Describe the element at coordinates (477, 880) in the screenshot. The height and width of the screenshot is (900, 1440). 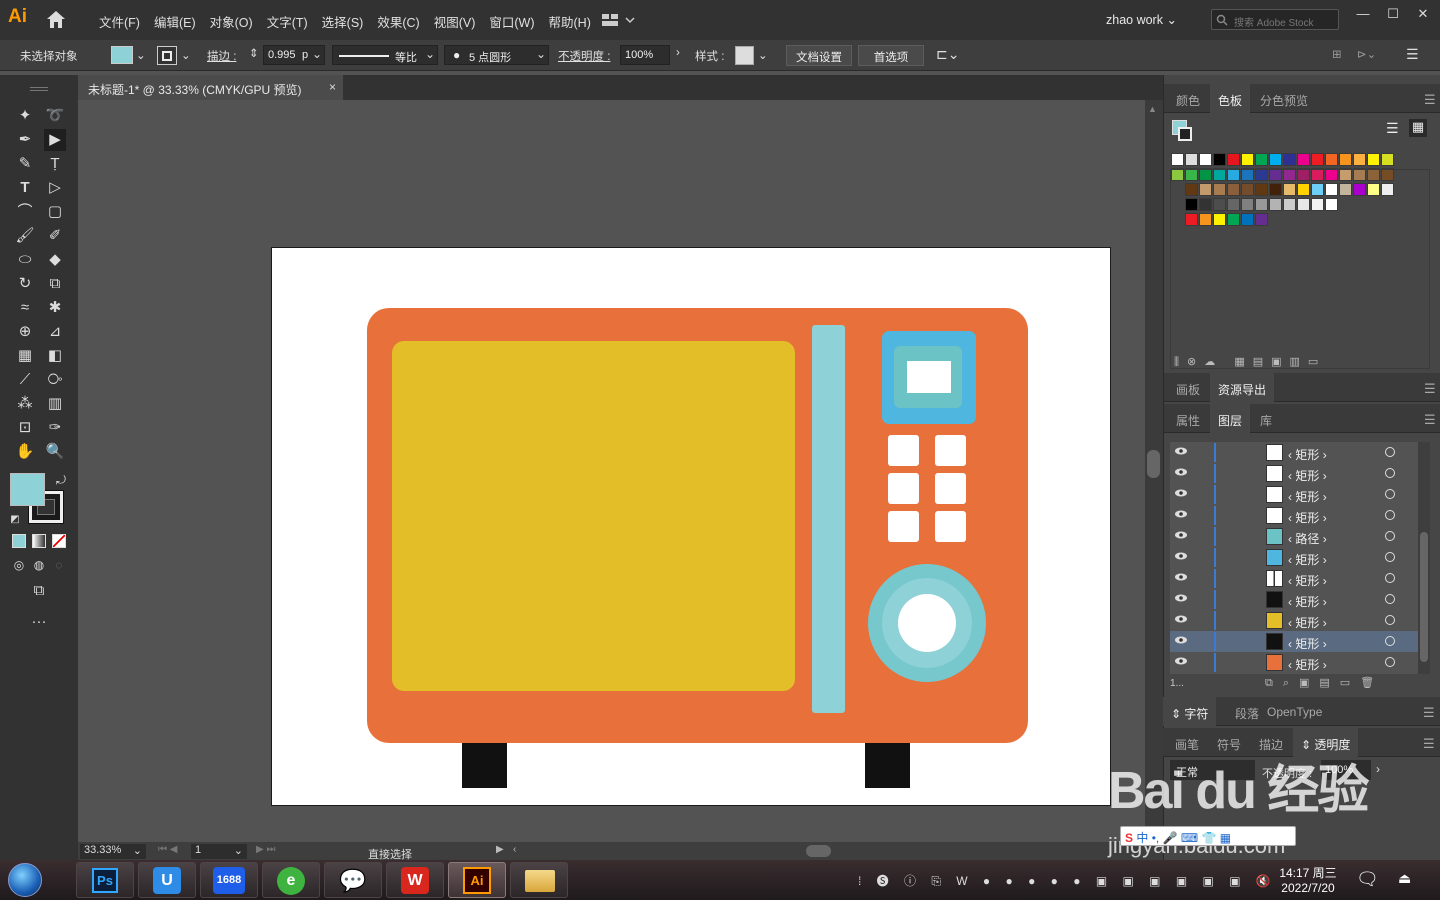
I see `taskbar-illustrator: Ai` at that location.